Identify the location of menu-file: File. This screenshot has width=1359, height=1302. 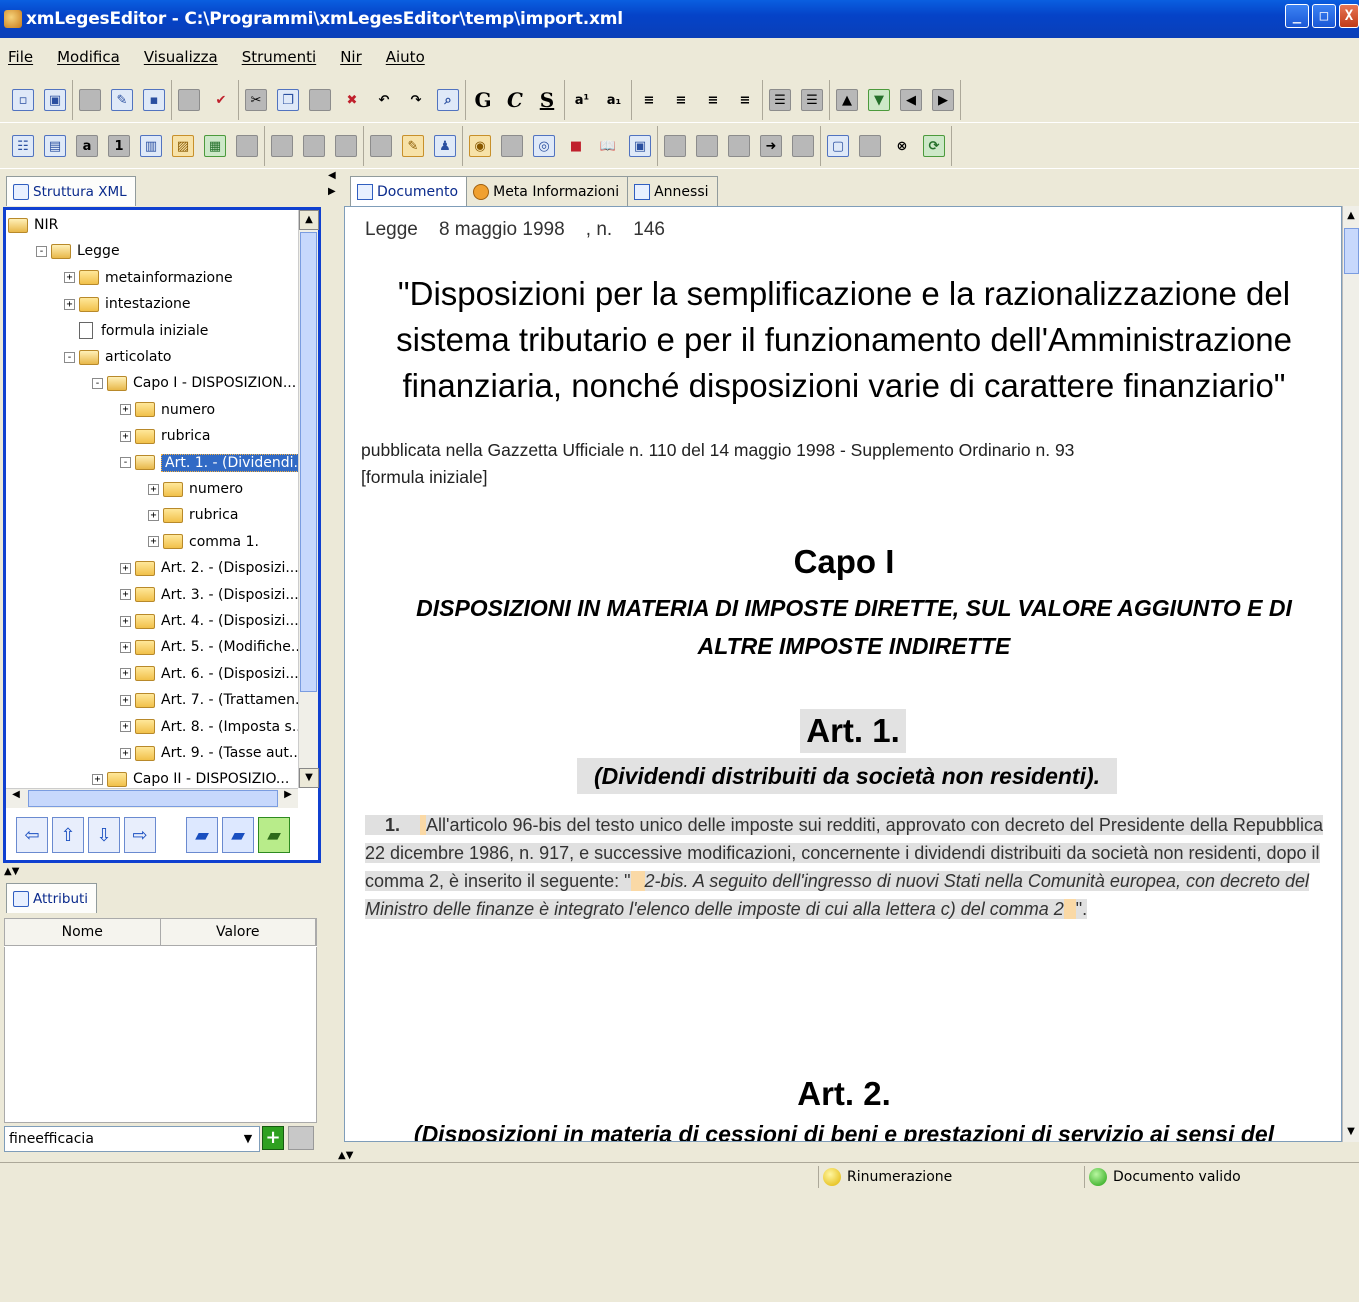
(20, 57).